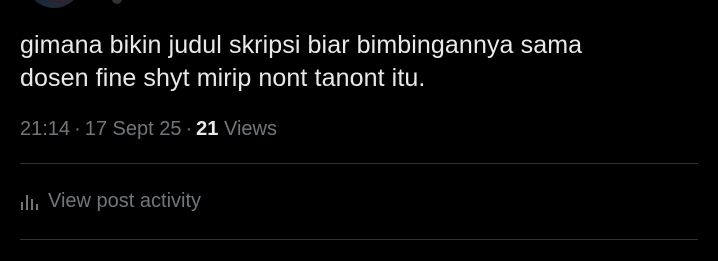 This screenshot has width=718, height=261. Describe the element at coordinates (359, 239) in the screenshot. I see `divider-bottom` at that location.